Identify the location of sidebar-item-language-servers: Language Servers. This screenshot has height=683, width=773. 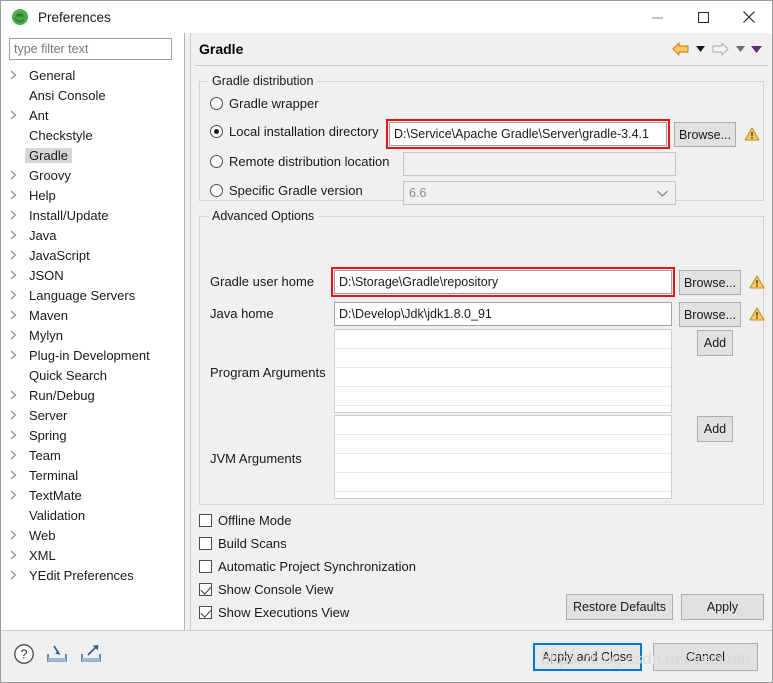
(92, 295).